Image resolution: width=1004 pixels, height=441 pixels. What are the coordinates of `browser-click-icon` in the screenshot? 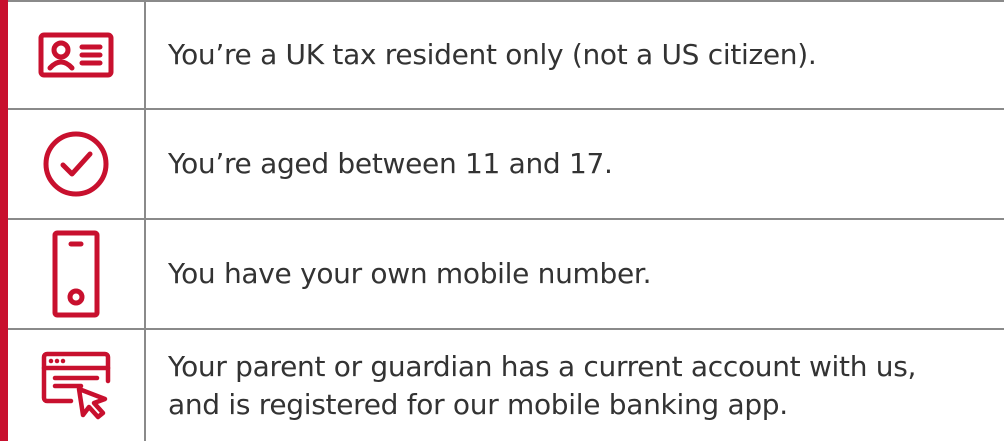 It's located at (76, 386).